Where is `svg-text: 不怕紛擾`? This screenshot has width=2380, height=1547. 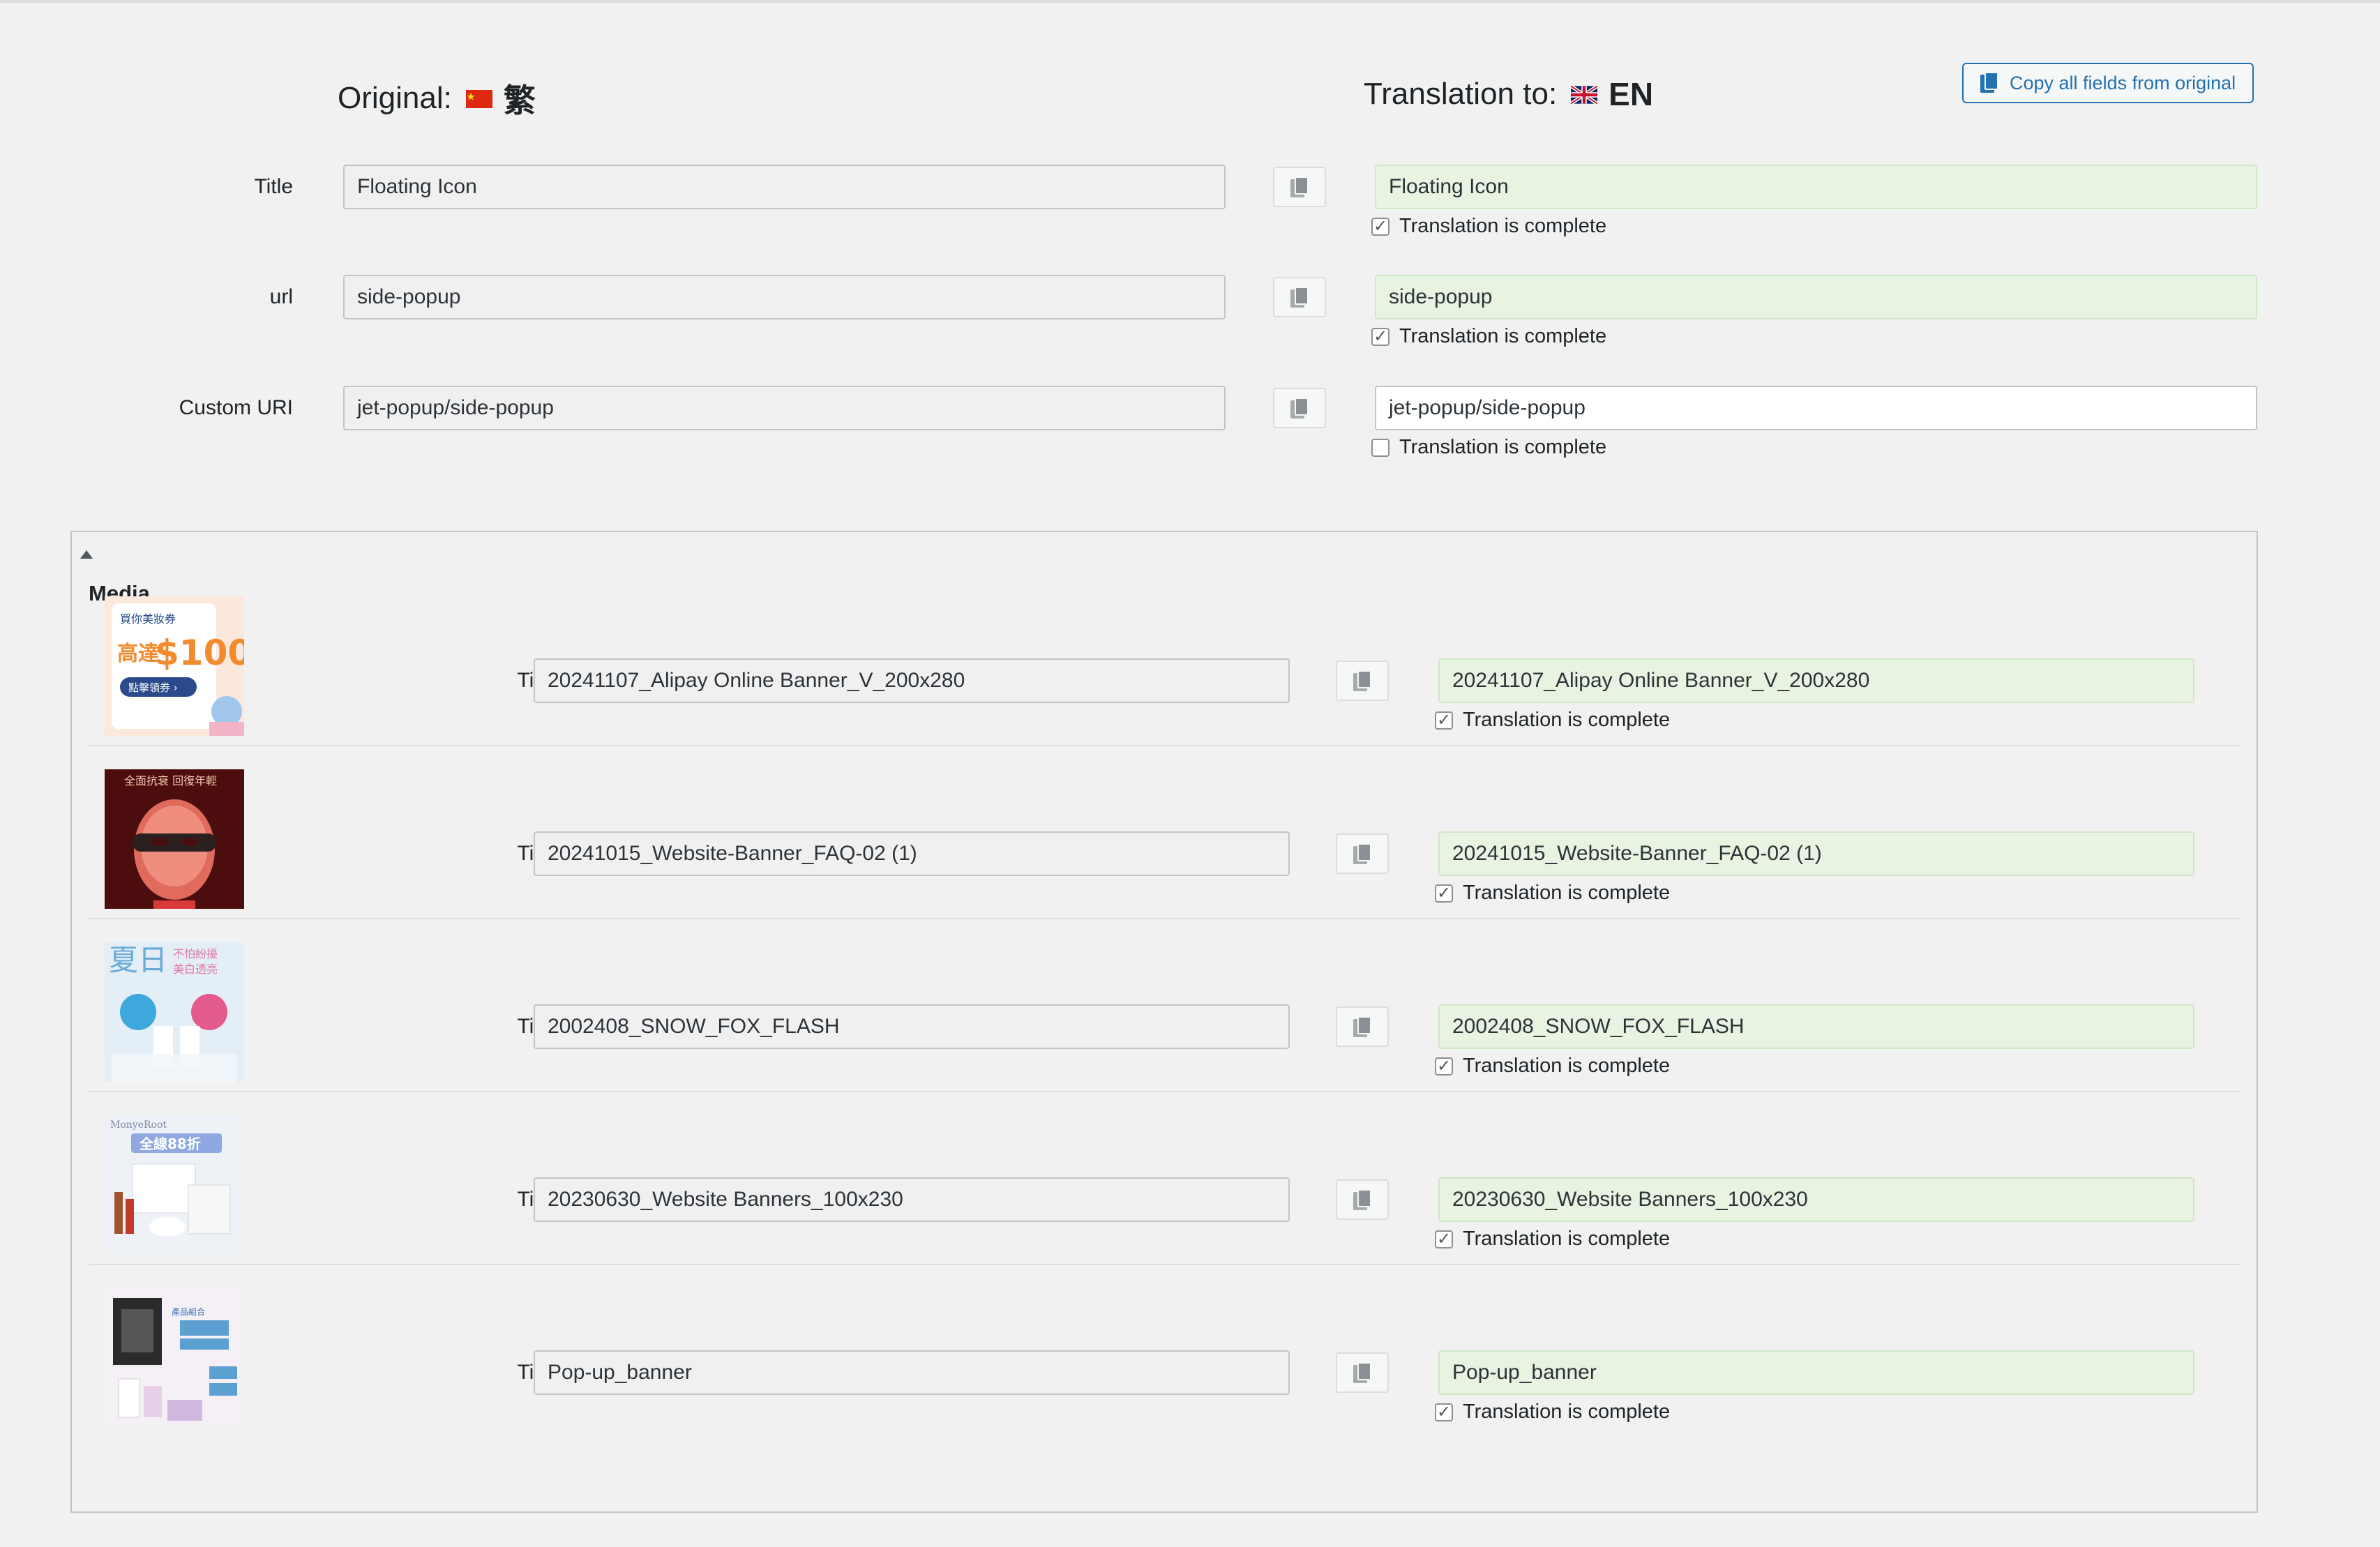 svg-text: 不怕紛擾 is located at coordinates (196, 953).